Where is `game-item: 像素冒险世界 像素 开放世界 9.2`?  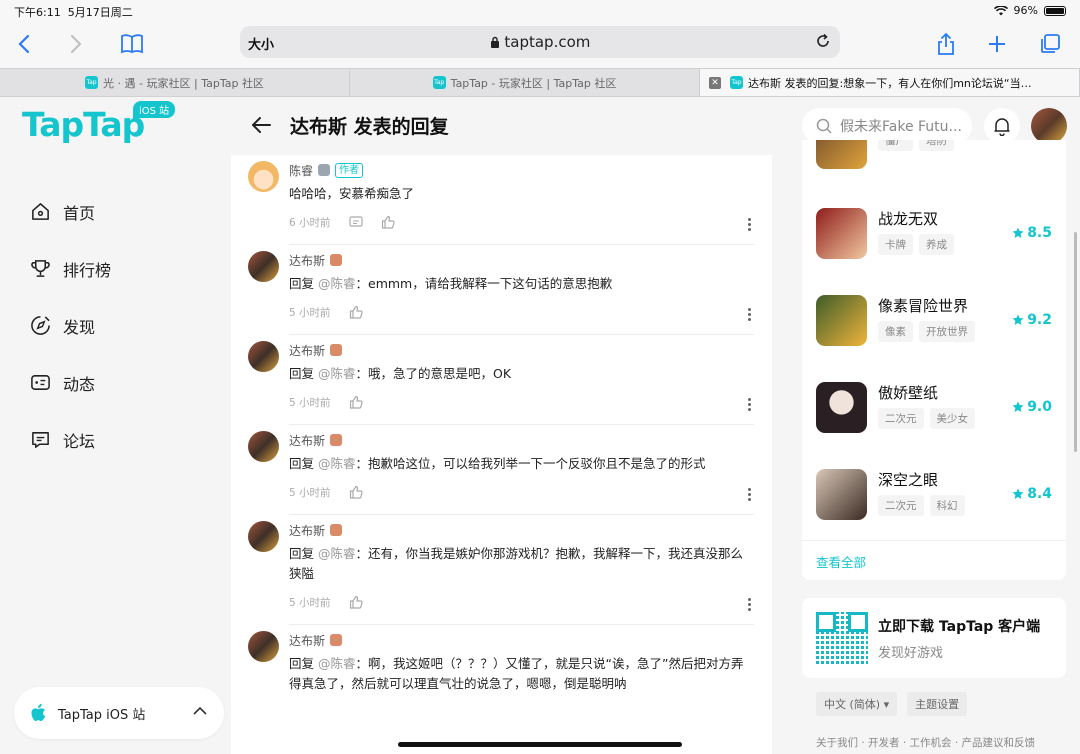 game-item: 像素冒险世界 像素 开放世界 9.2 is located at coordinates (934, 321).